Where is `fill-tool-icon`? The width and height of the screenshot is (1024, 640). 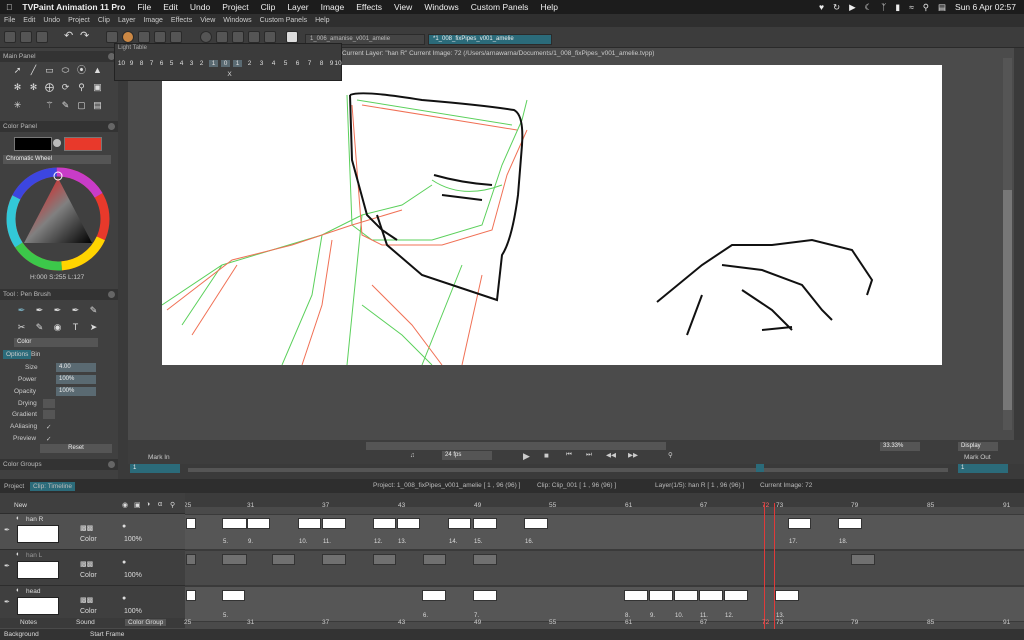 fill-tool-icon is located at coordinates (270, 37).